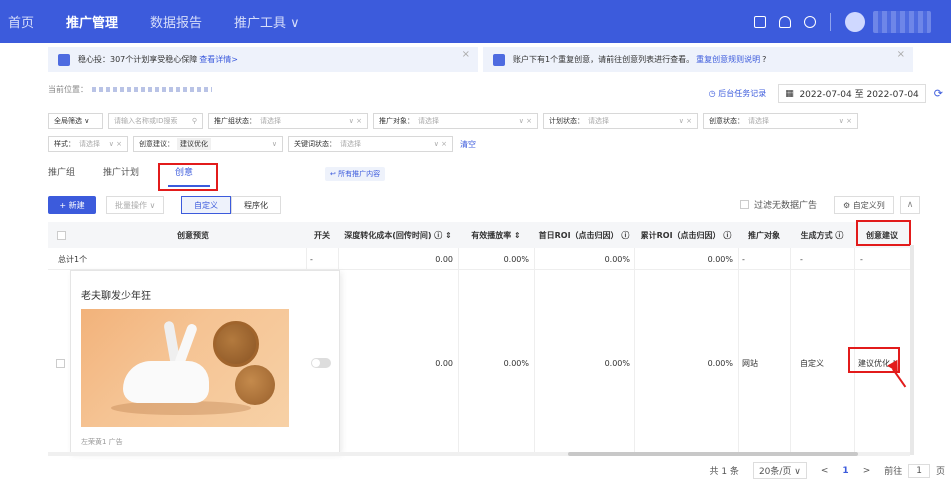 The height and width of the screenshot is (496, 951). Describe the element at coordinates (830, 21) in the screenshot. I see `divider` at that location.